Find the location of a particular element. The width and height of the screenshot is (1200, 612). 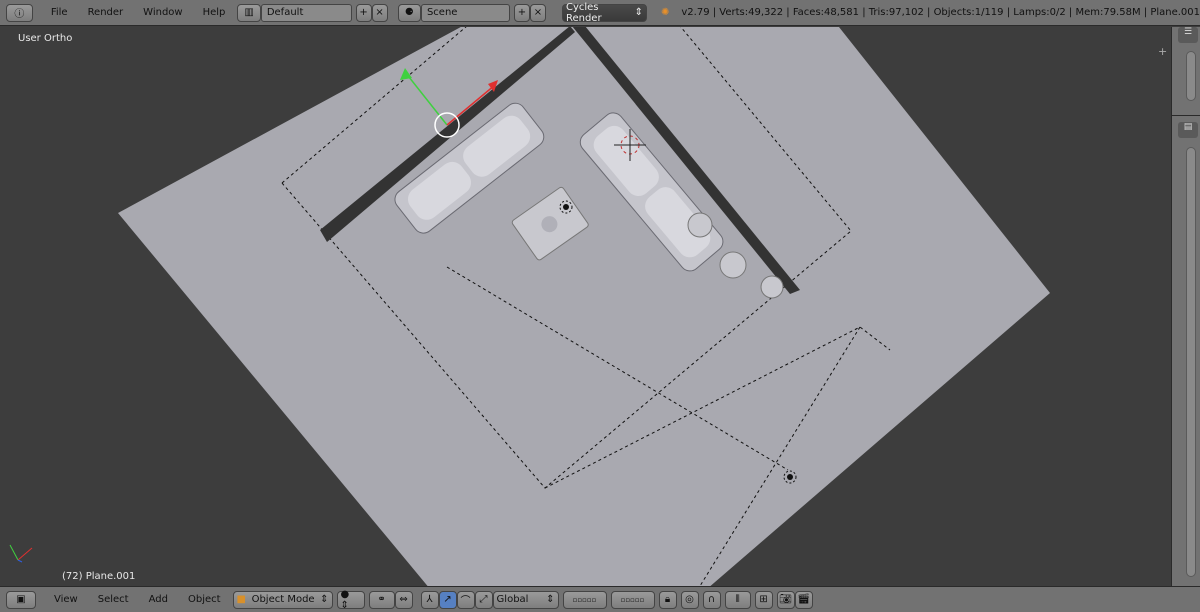

manipulator-toggle: ⇔ is located at coordinates (403, 599).